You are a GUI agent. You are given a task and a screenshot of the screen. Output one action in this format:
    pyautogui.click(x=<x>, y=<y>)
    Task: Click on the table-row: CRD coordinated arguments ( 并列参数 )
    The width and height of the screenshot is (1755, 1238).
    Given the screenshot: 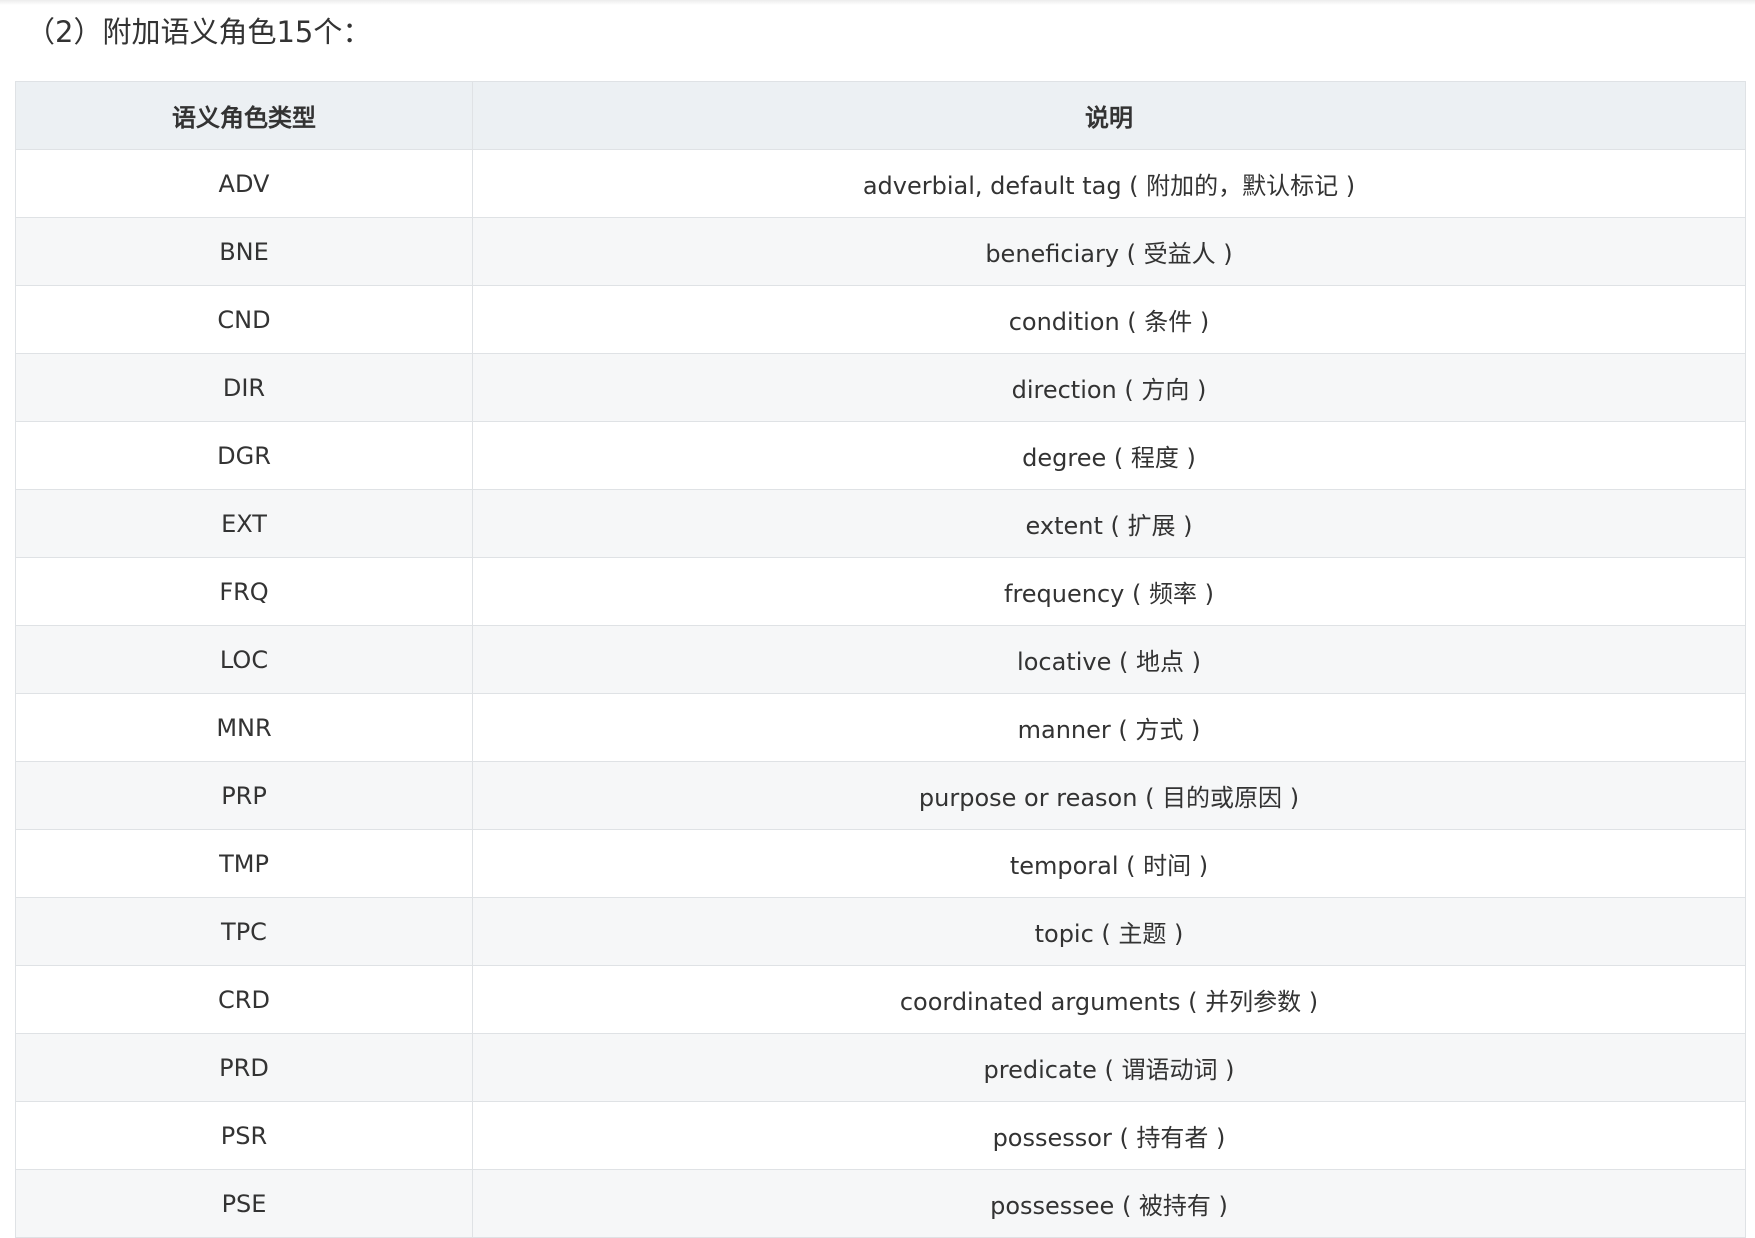 What is the action you would take?
    pyautogui.click(x=880, y=999)
    